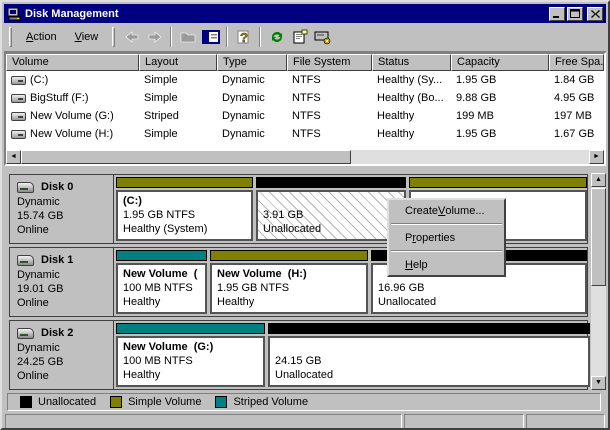 Image resolution: width=610 pixels, height=430 pixels. What do you see at coordinates (262, 274) in the screenshot?
I see `region-title: New Volume (H:)` at bounding box center [262, 274].